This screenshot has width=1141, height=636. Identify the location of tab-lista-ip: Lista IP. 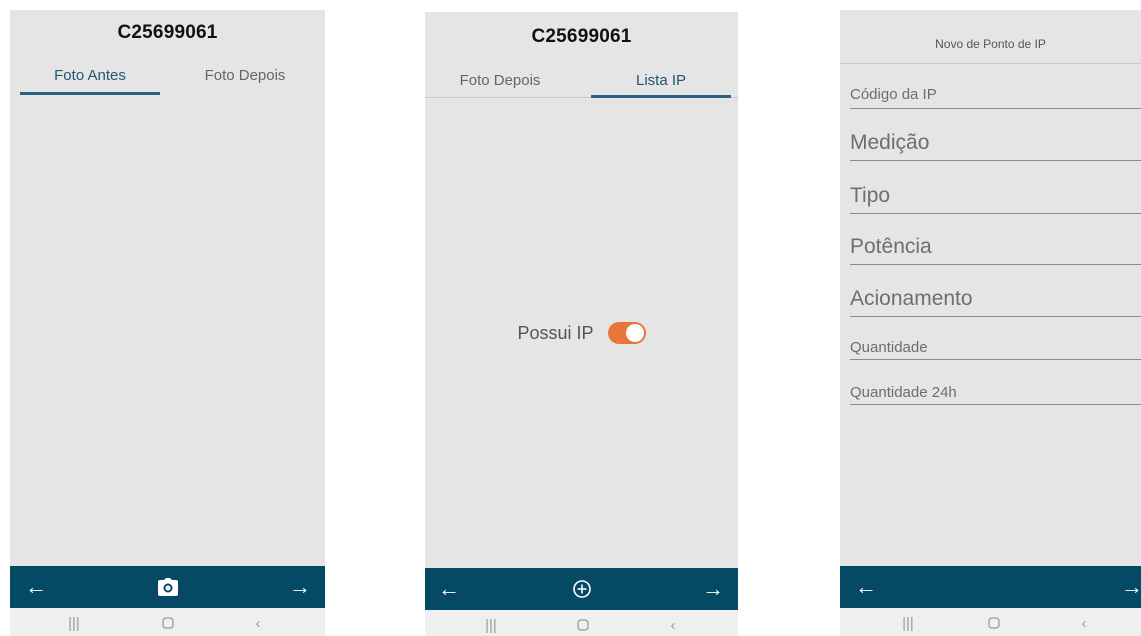
(661, 80).